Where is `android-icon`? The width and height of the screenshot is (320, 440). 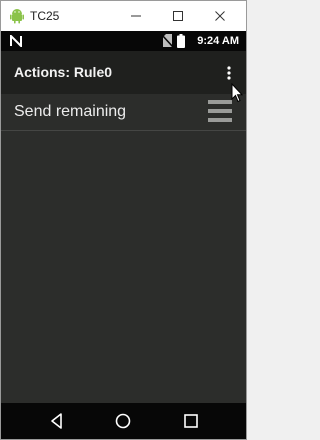 android-icon is located at coordinates (17, 16).